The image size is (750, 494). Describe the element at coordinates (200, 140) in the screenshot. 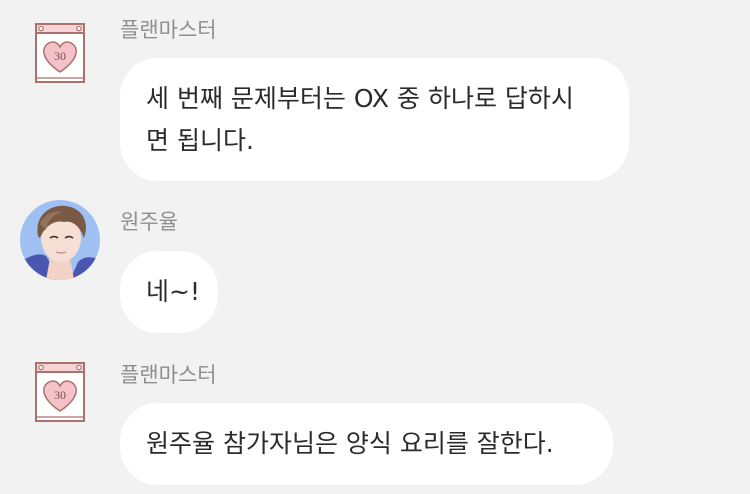

I see `message-line: 면 됩니다.` at that location.